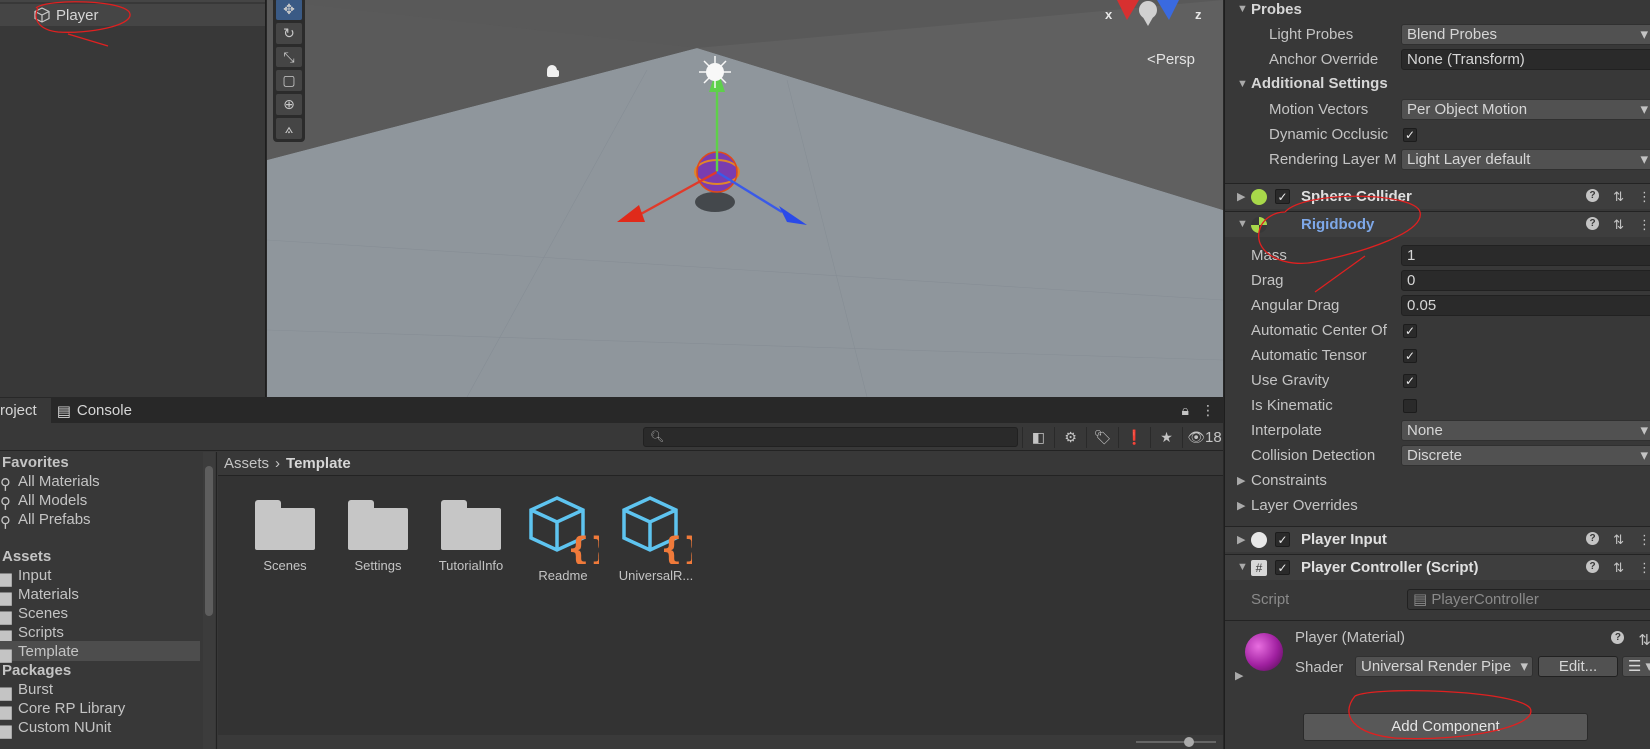  What do you see at coordinates (100, 633) in the screenshot?
I see `tree-item-scripts: ▆ Scripts` at bounding box center [100, 633].